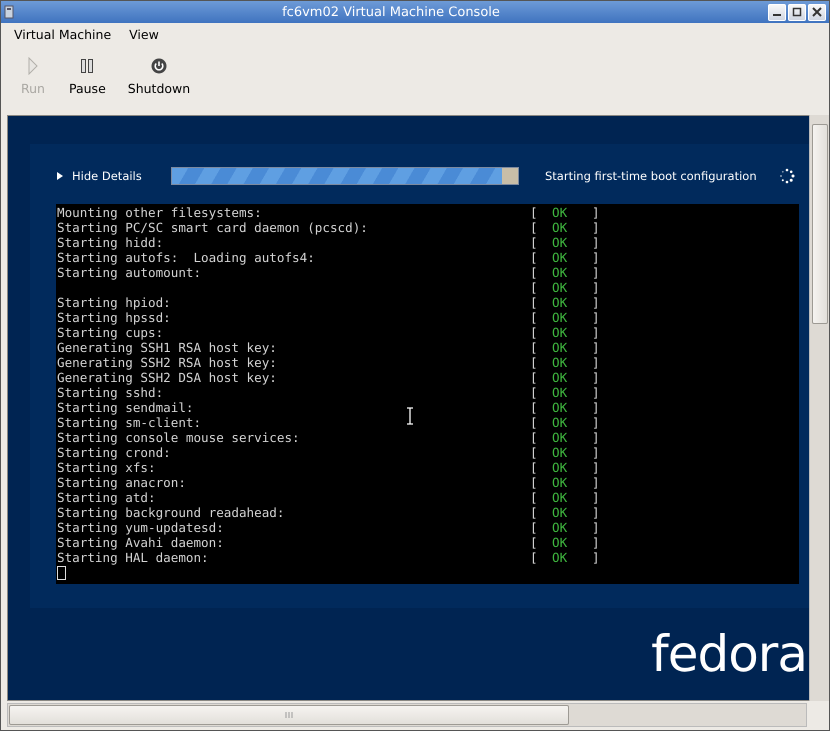 The width and height of the screenshot is (830, 731). What do you see at coordinates (125, 407) in the screenshot?
I see `log-line: Starting sendmail:` at bounding box center [125, 407].